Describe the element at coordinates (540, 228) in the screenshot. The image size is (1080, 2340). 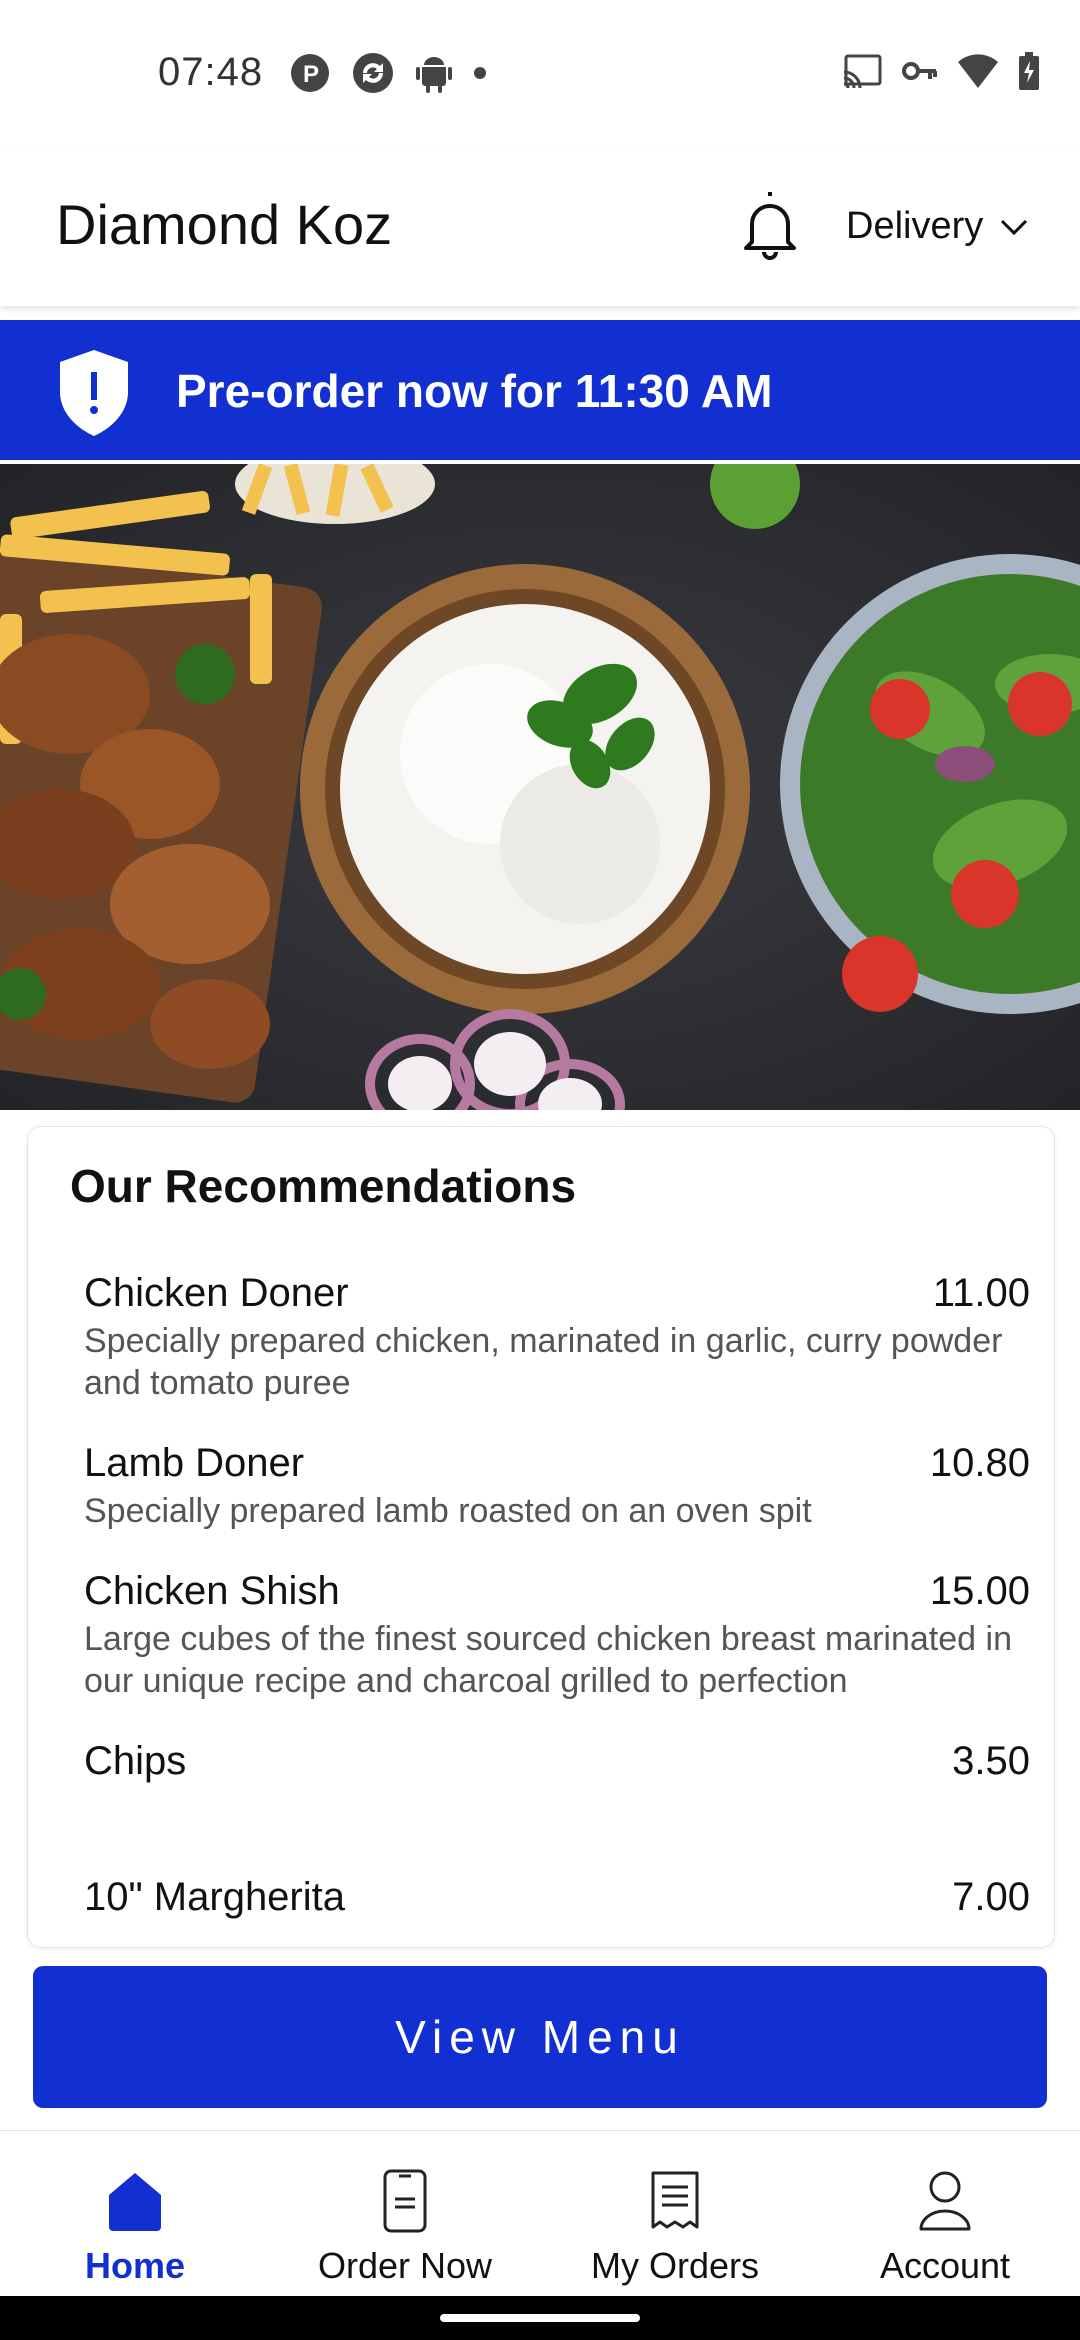
I see `app-header: Diamond Koz Delivery` at that location.